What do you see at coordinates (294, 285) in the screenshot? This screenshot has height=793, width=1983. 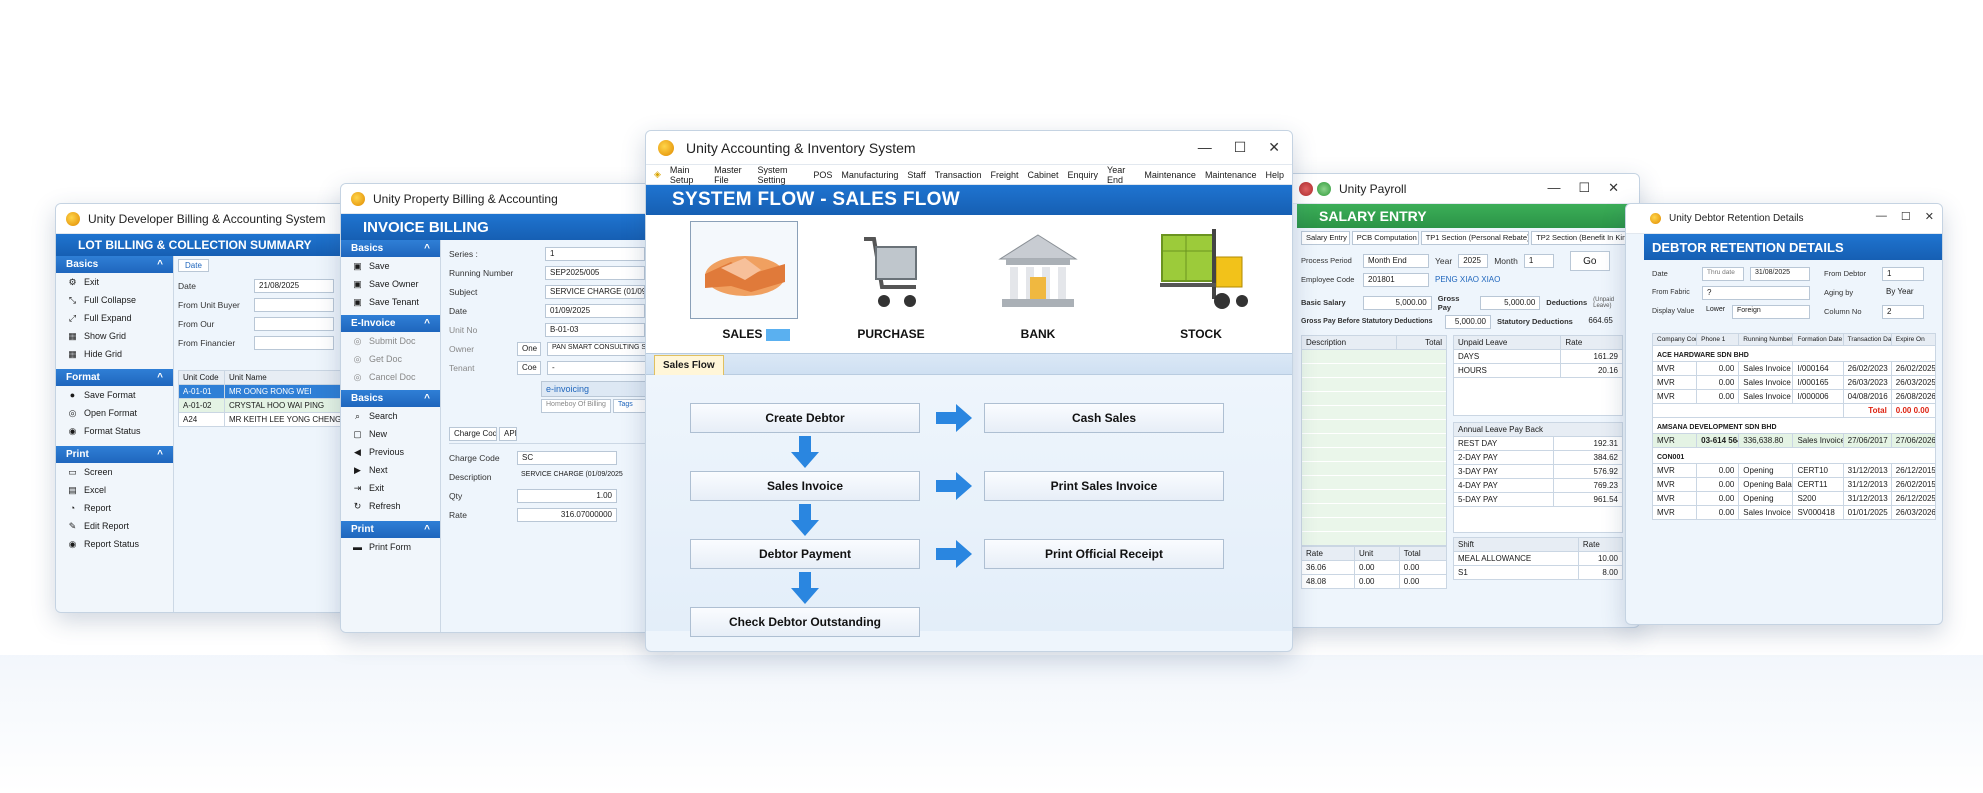 I see `date-field: 21/08/2025` at bounding box center [294, 285].